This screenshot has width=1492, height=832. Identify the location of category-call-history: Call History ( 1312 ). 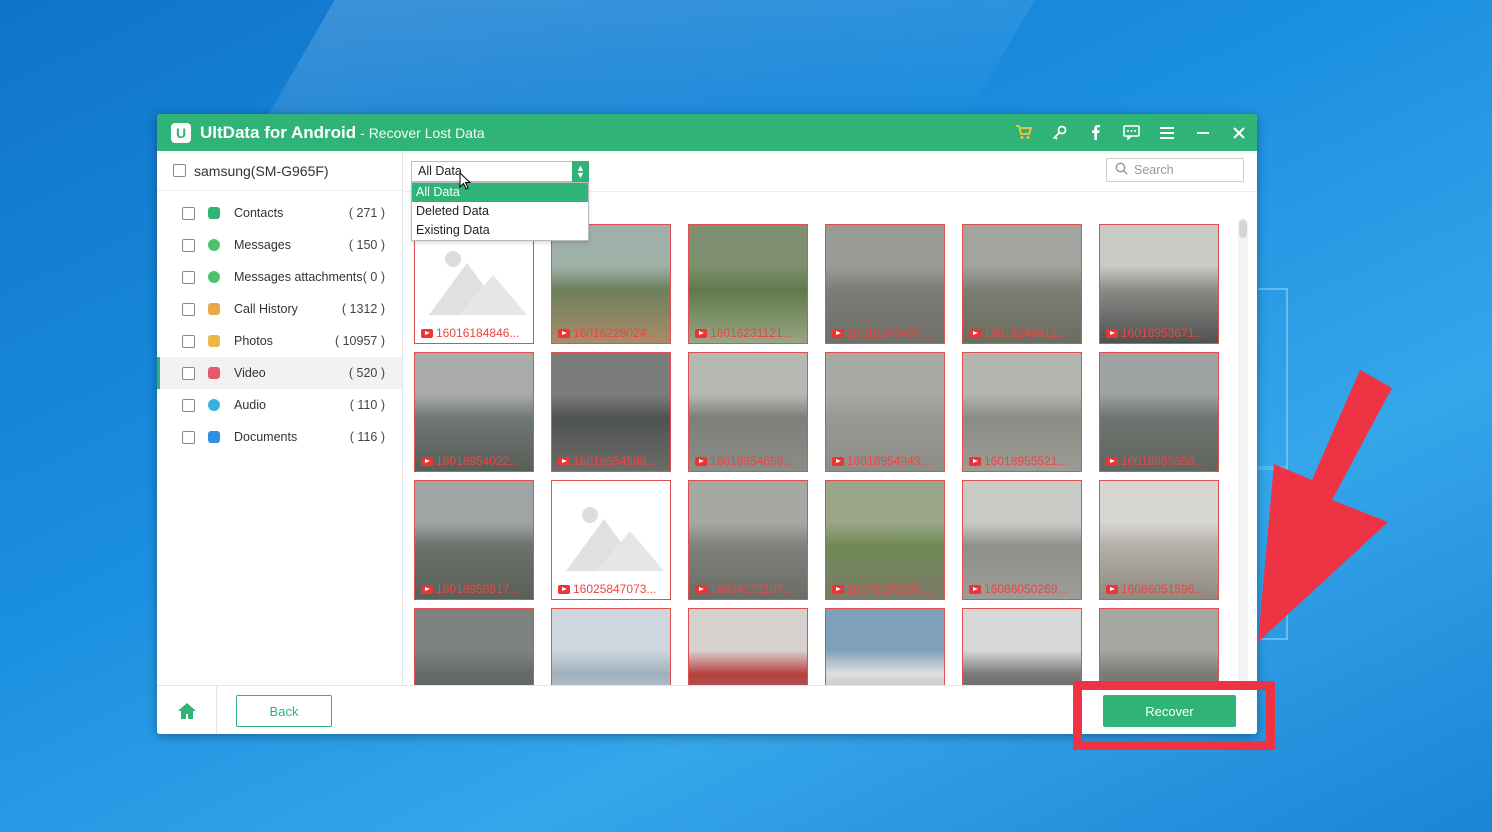
(279, 309).